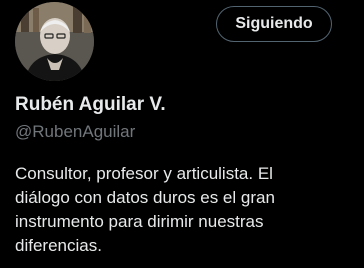 Image resolution: width=364 pixels, height=268 pixels. I want to click on avatar-photo, so click(54, 41).